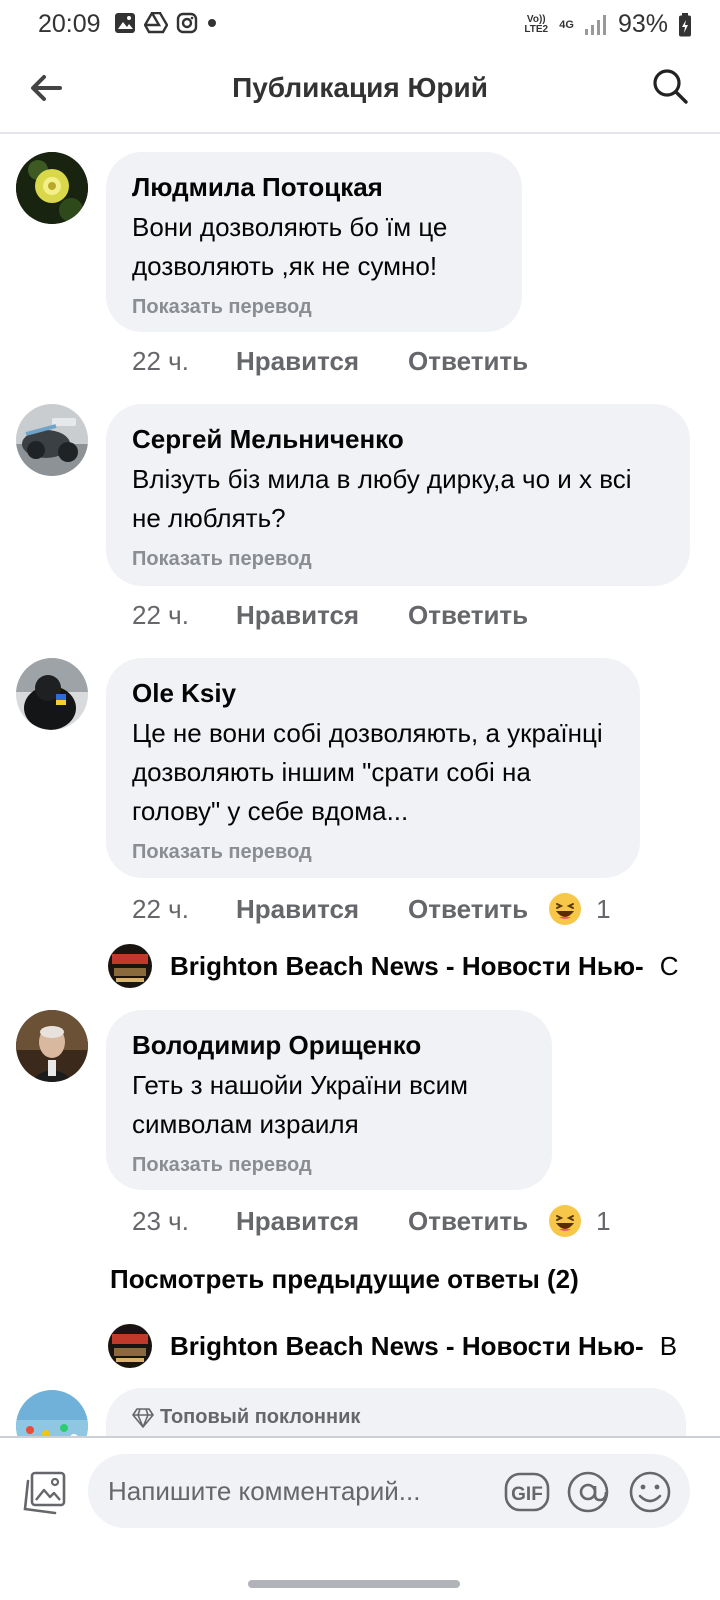  What do you see at coordinates (396, 1417) in the screenshot?
I see `top-fan-badge: Топовый поклонник` at bounding box center [396, 1417].